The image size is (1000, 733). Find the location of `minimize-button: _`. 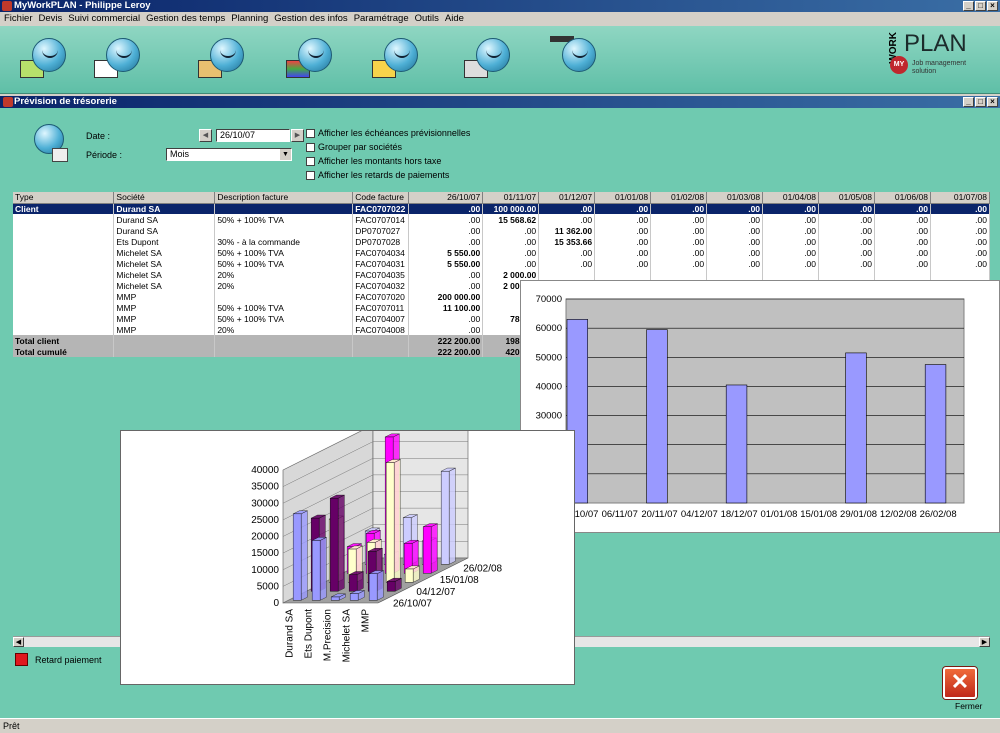

minimize-button: _ is located at coordinates (968, 6).